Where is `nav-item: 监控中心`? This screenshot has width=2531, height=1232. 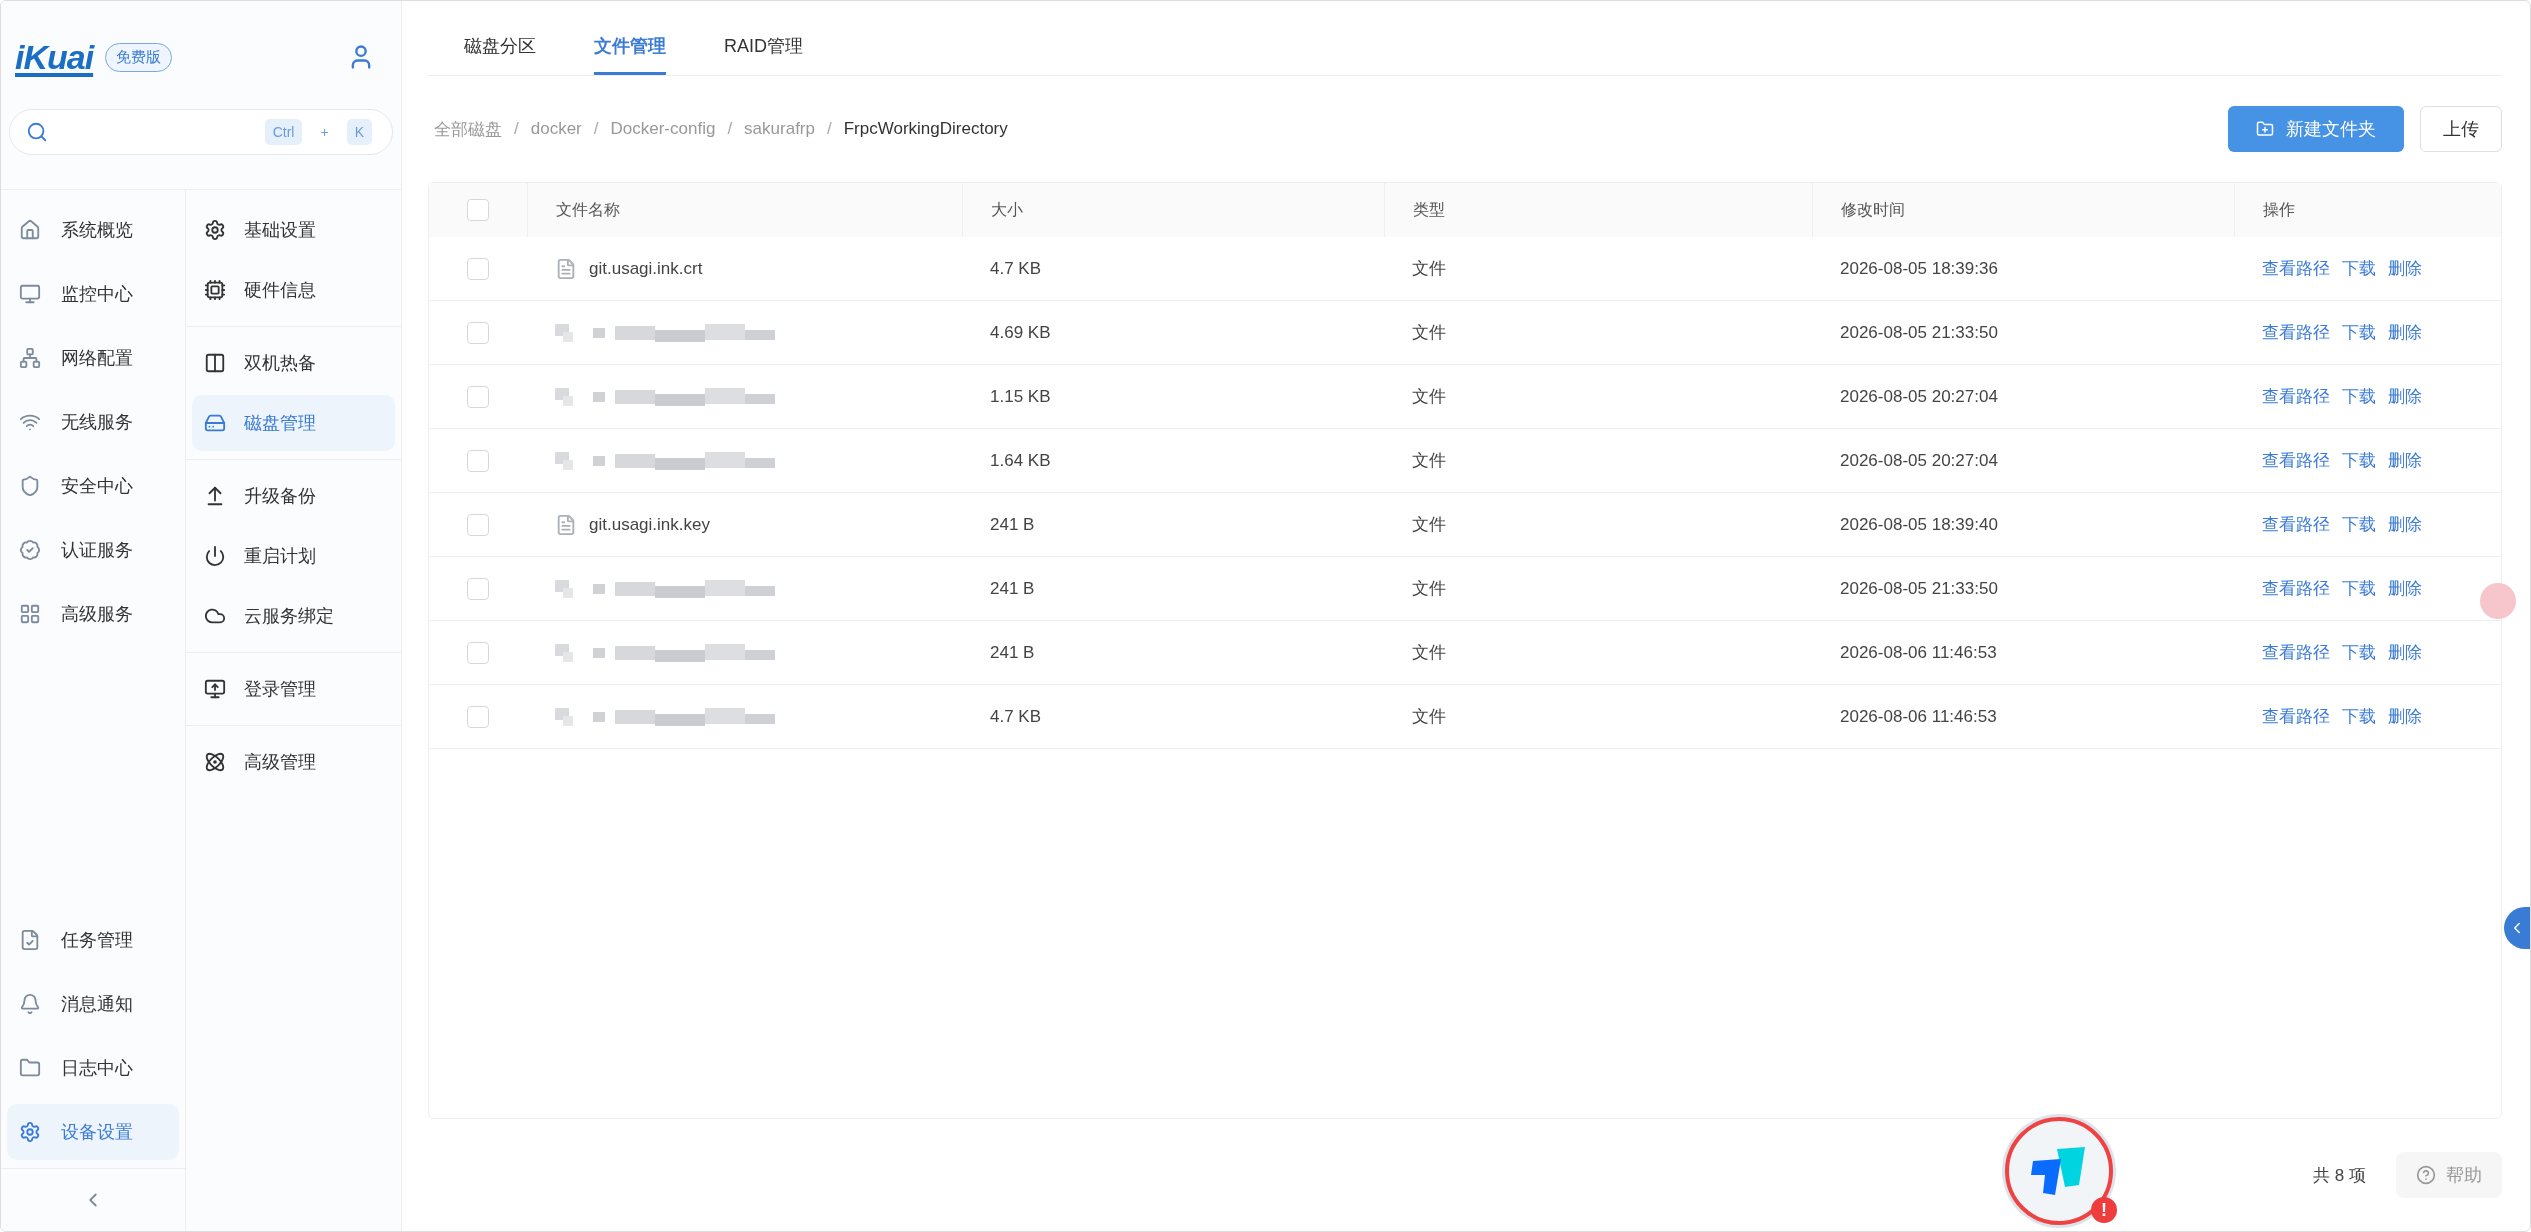
nav-item: 监控中心 is located at coordinates (93, 294).